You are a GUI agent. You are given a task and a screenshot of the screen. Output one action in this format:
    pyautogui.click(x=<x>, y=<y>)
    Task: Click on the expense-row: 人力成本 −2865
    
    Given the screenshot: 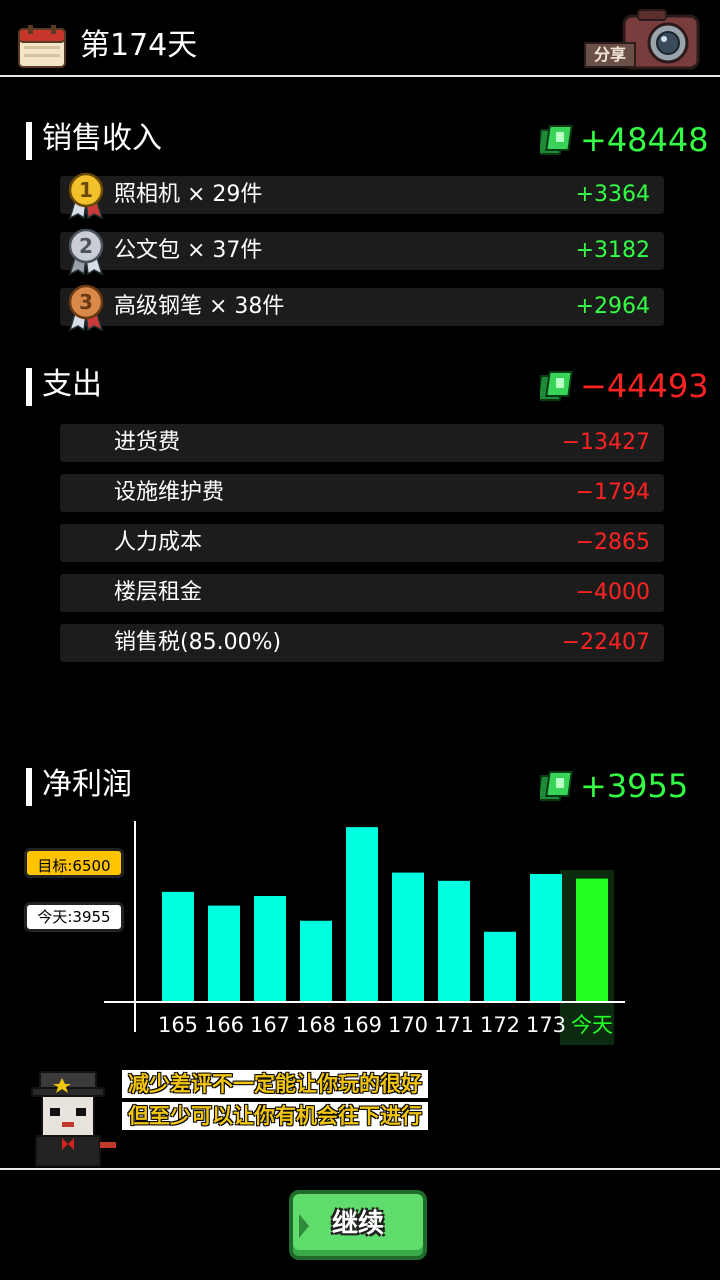 What is the action you would take?
    pyautogui.click(x=362, y=543)
    